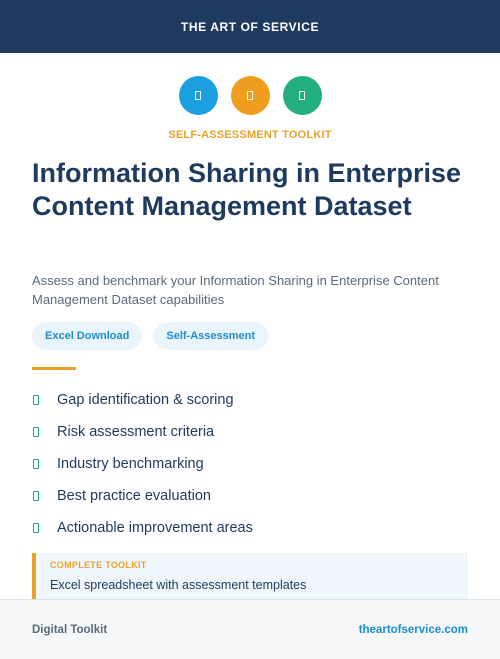 The width and height of the screenshot is (500, 659). What do you see at coordinates (130, 464) in the screenshot?
I see `feature-label: Industry benchmarking` at bounding box center [130, 464].